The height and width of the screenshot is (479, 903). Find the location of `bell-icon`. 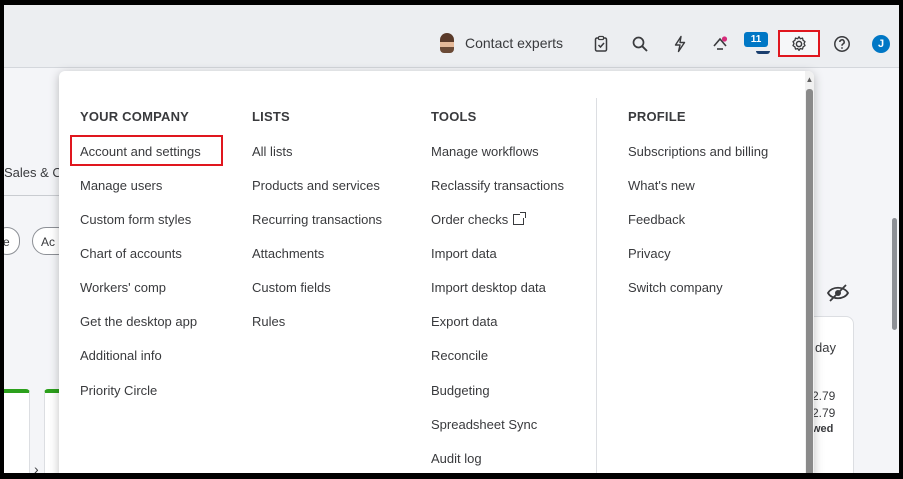

bell-icon is located at coordinates (763, 50).